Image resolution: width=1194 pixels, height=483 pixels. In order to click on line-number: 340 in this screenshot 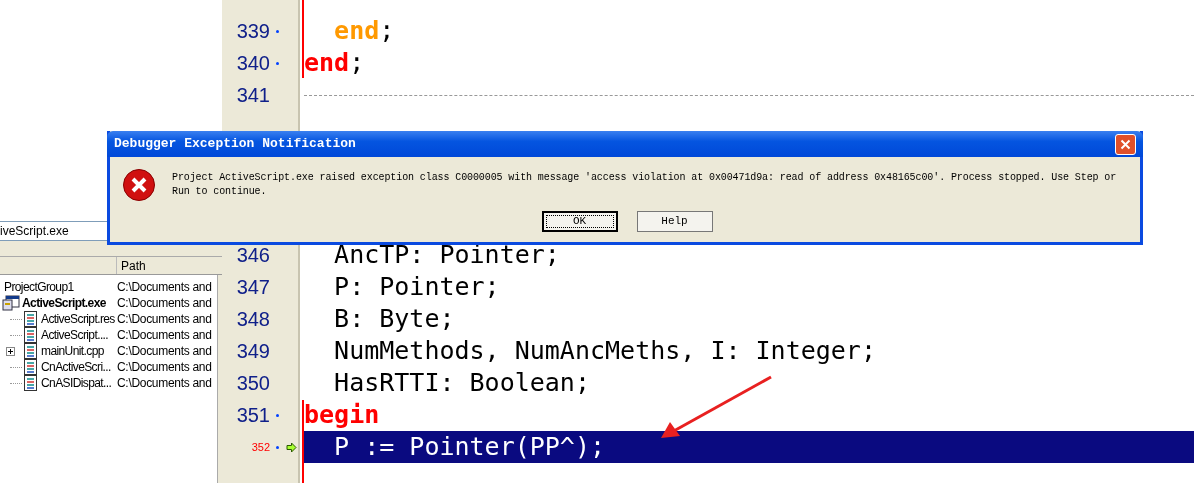, I will do `click(252, 63)`.